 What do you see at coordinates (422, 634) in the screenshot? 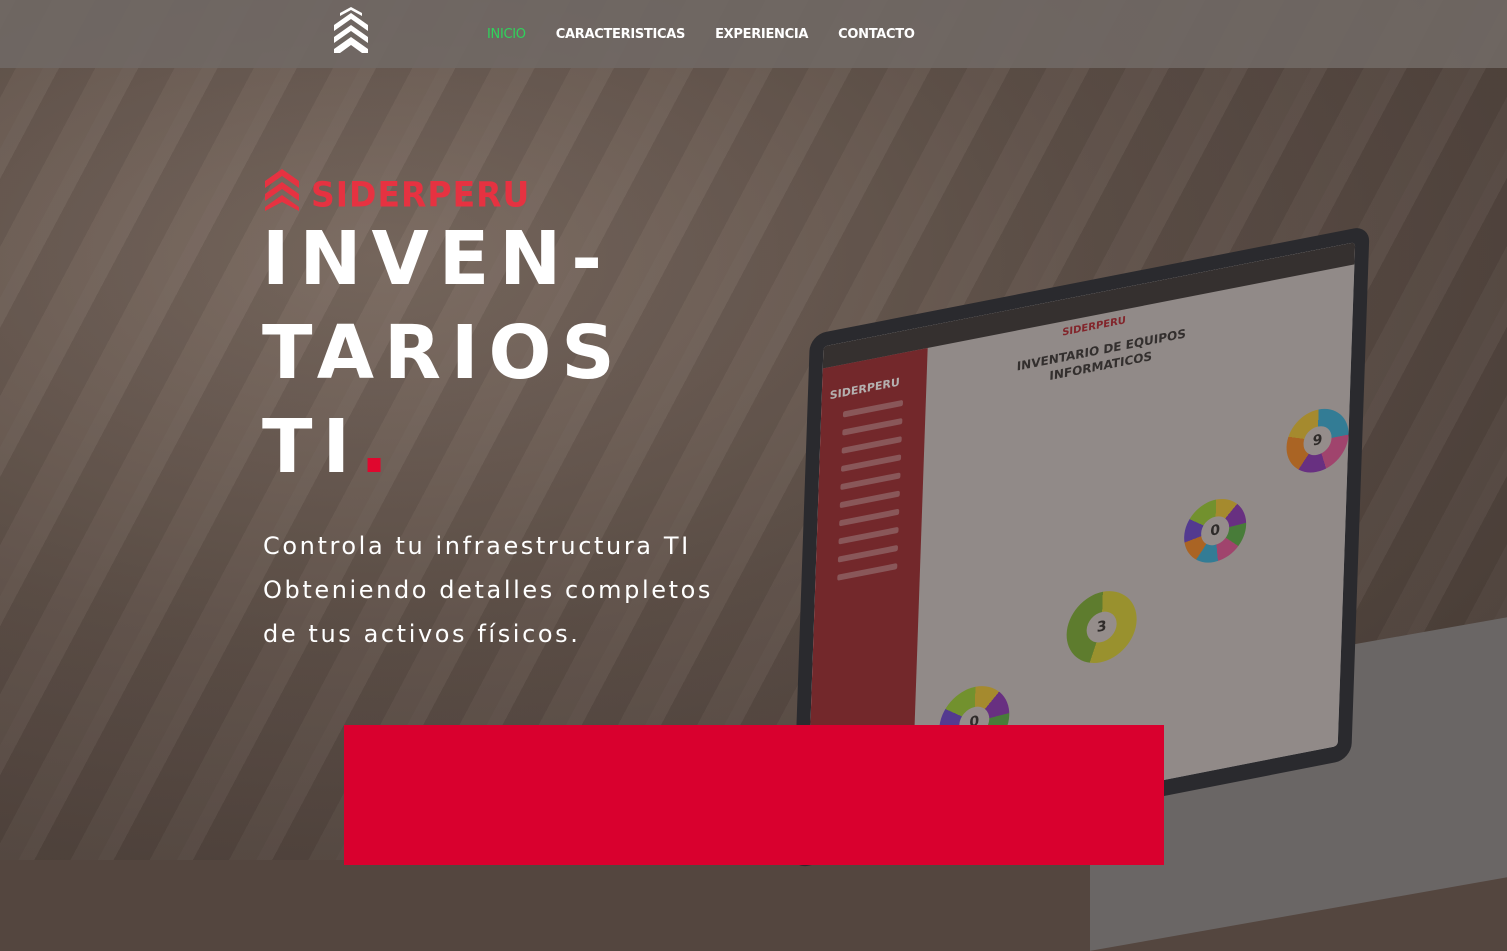
I see `subtext-line: de tus activos físicos.` at bounding box center [422, 634].